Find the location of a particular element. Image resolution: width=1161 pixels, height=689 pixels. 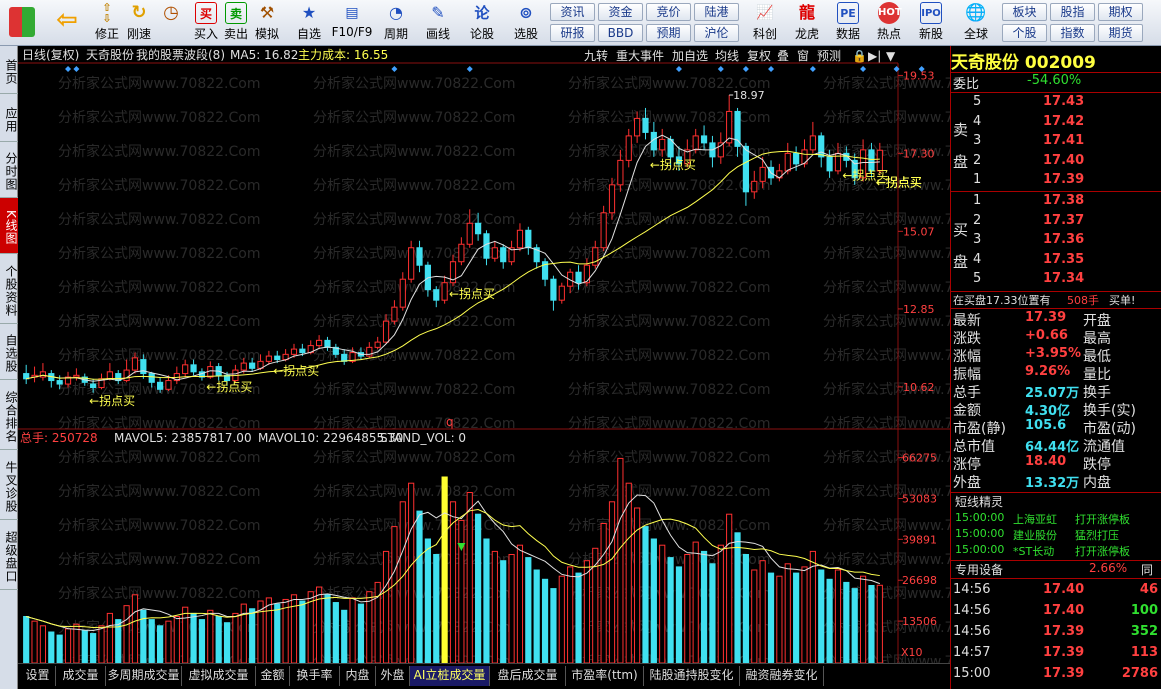

chart-button-3: 均线 is located at coordinates (727, 56).